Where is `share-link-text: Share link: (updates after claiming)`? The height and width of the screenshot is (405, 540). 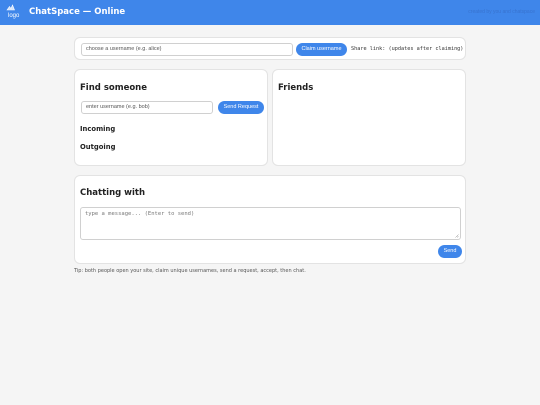
share-link-text: Share link: (updates after claiming) is located at coordinates (407, 49).